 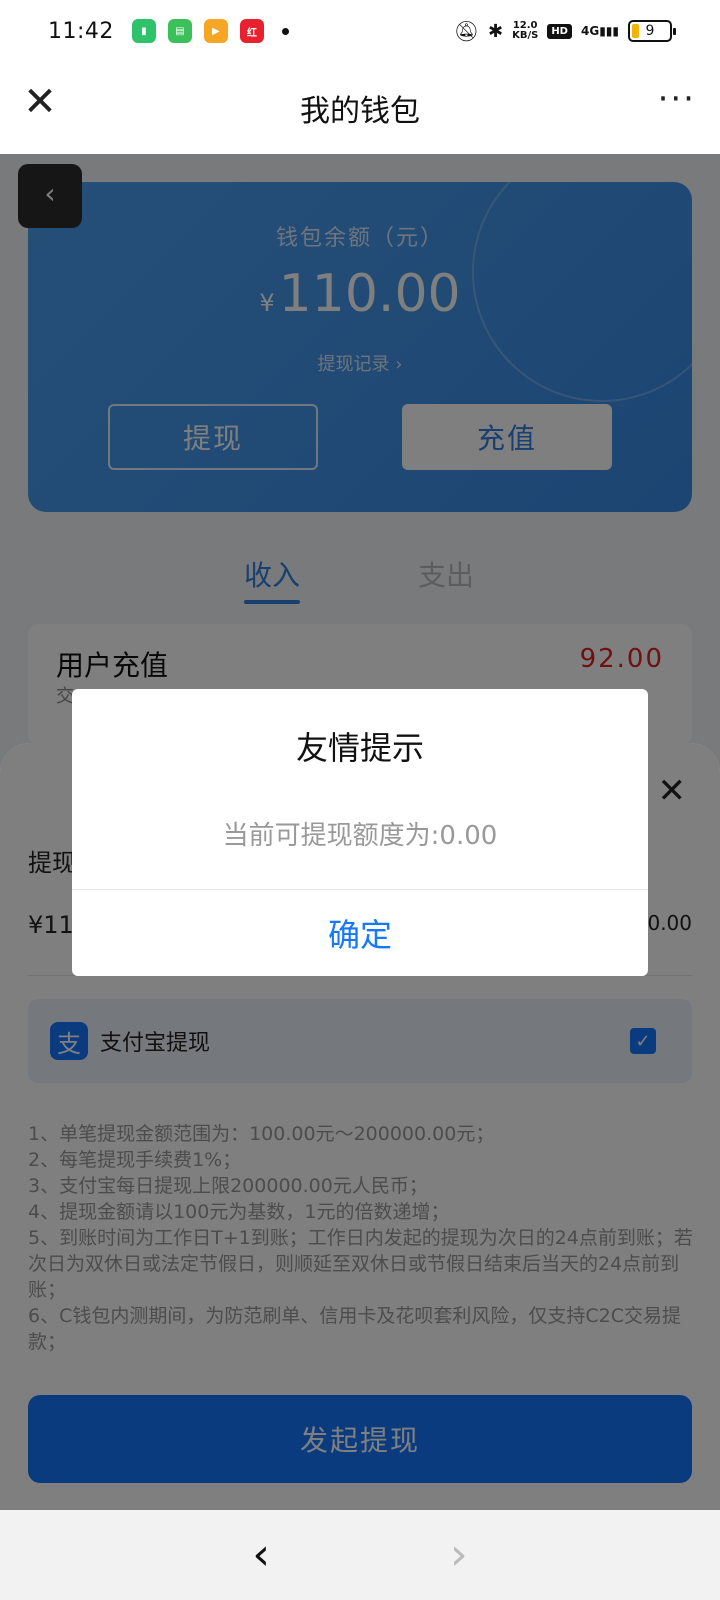 What do you see at coordinates (360, 836) in the screenshot?
I see `dialog-message: 当前可提现额度为:0.00` at bounding box center [360, 836].